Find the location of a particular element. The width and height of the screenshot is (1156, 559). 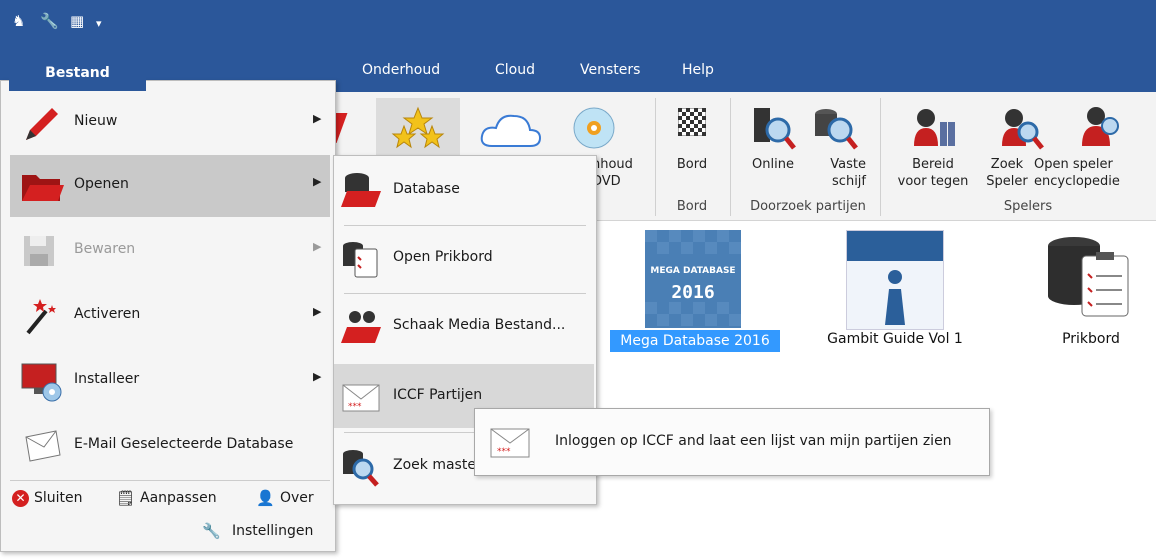

search-database-icon is located at coordinates (361, 468).